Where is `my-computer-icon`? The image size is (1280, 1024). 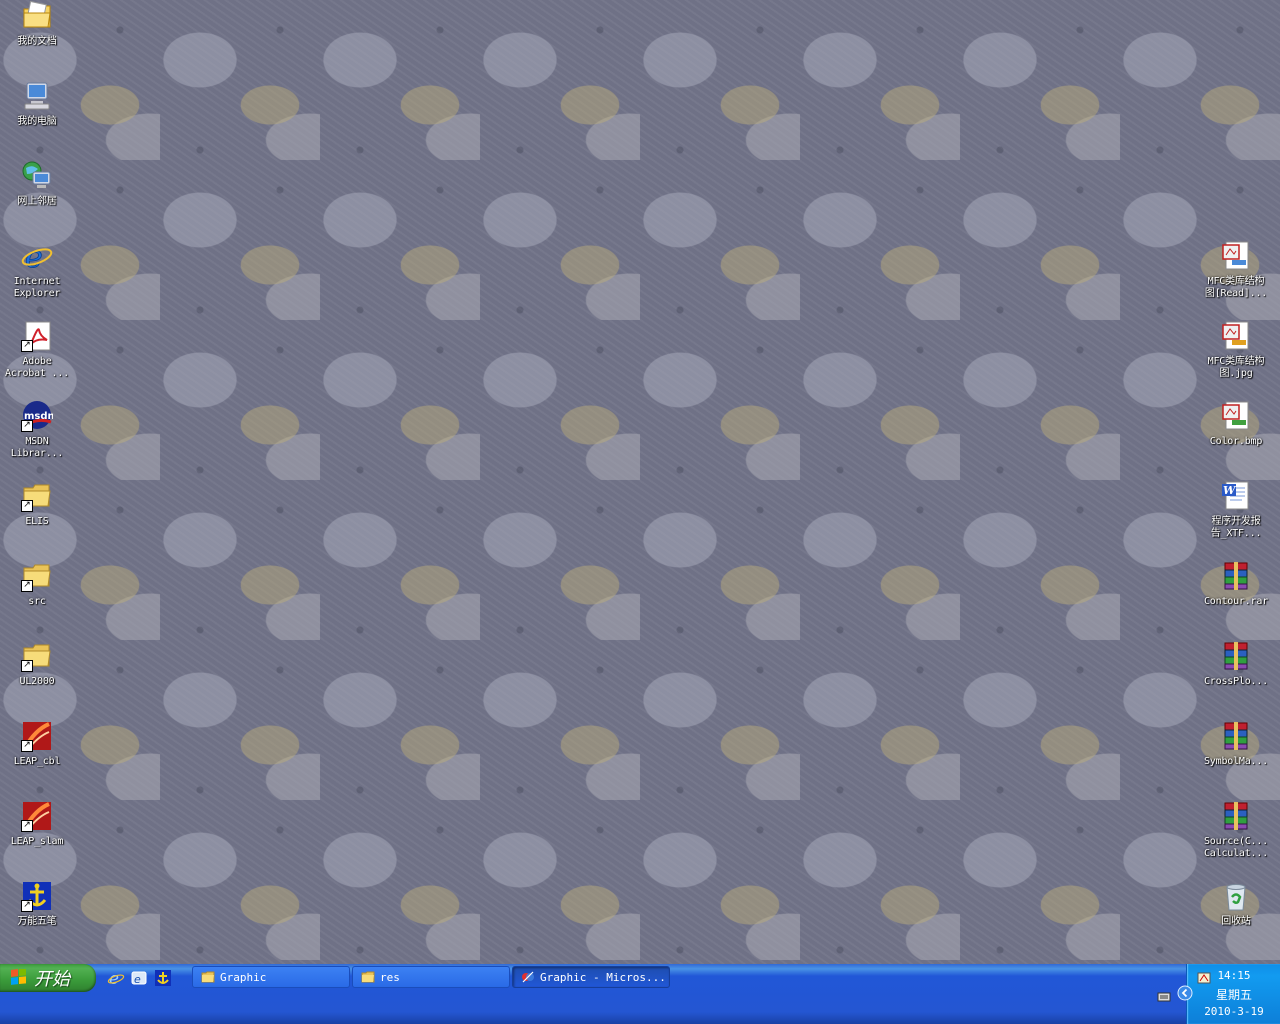
my-computer-icon is located at coordinates (37, 96).